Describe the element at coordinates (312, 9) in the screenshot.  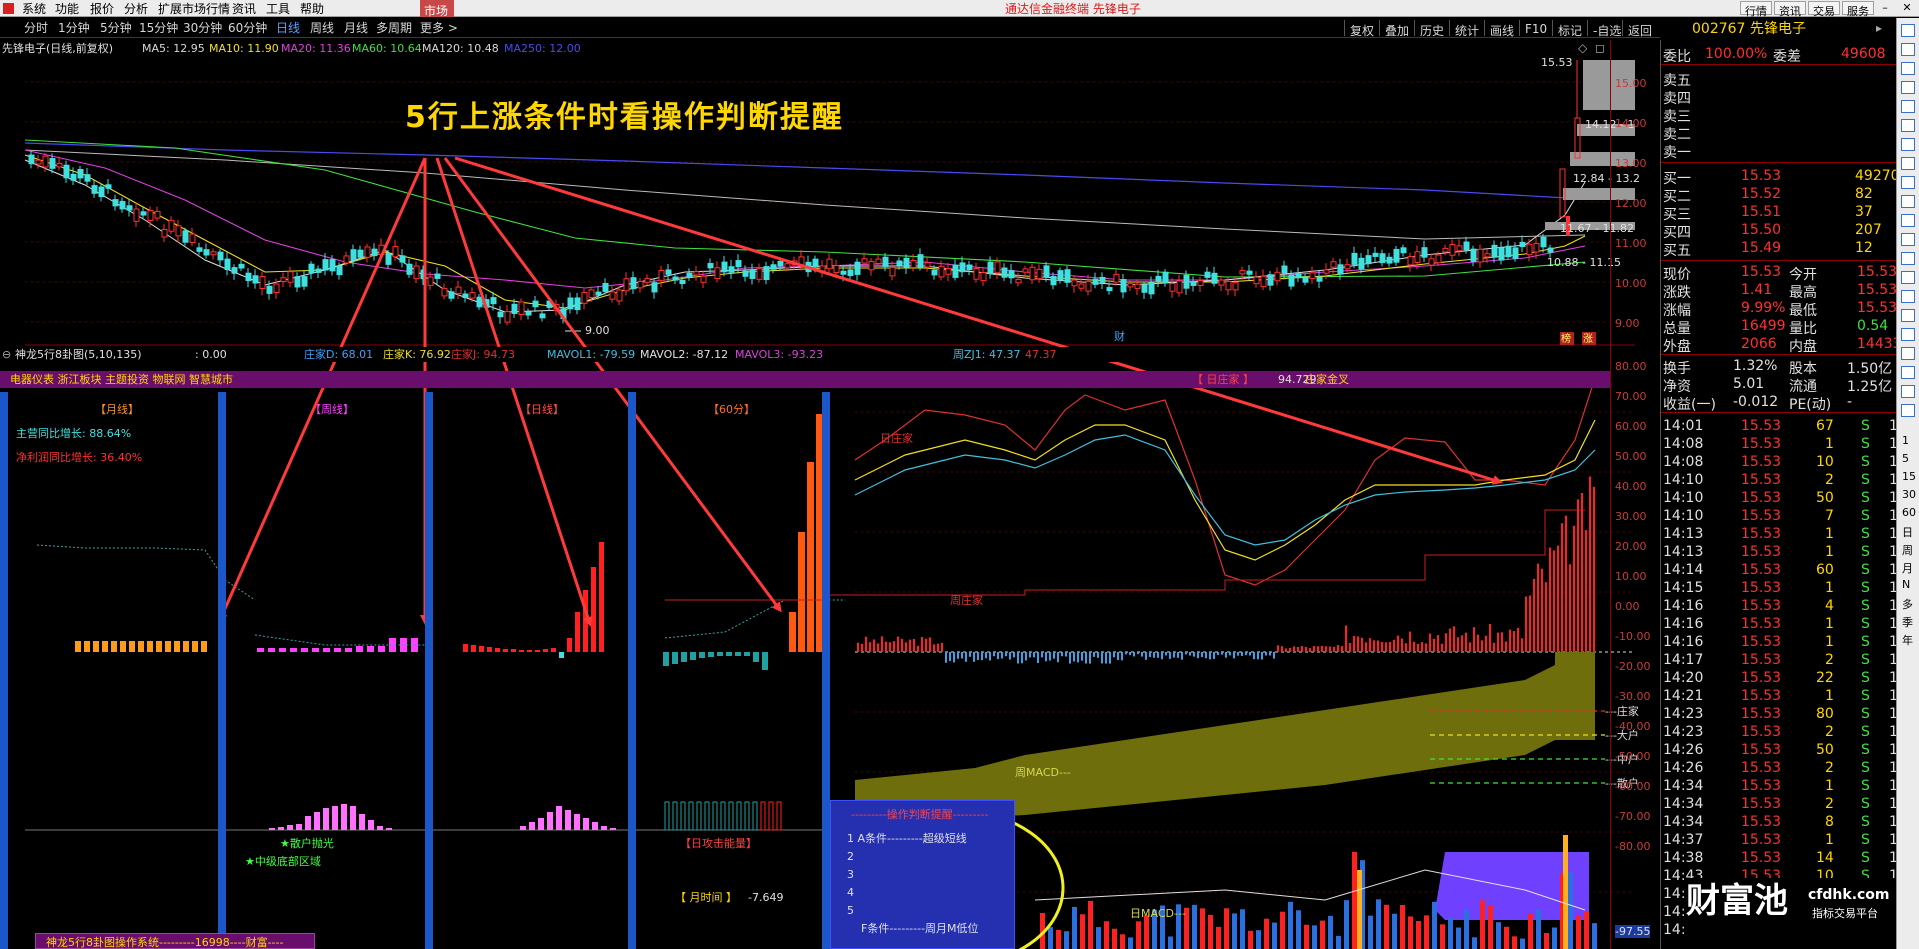
I see `menu-item-help: 帮助` at that location.